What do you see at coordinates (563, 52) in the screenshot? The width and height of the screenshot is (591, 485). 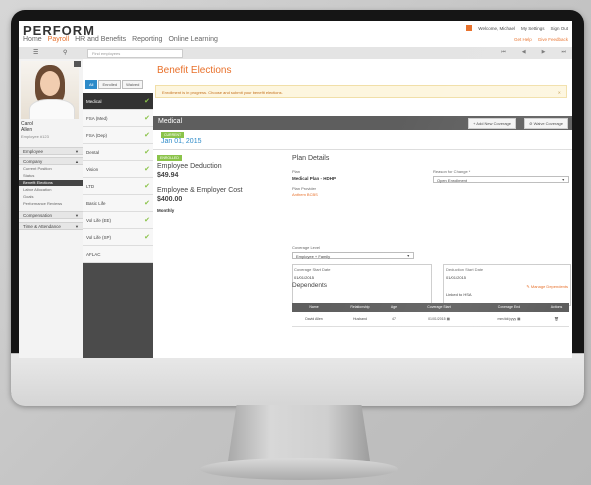 I see `last-record-icon: ⏭` at bounding box center [563, 52].